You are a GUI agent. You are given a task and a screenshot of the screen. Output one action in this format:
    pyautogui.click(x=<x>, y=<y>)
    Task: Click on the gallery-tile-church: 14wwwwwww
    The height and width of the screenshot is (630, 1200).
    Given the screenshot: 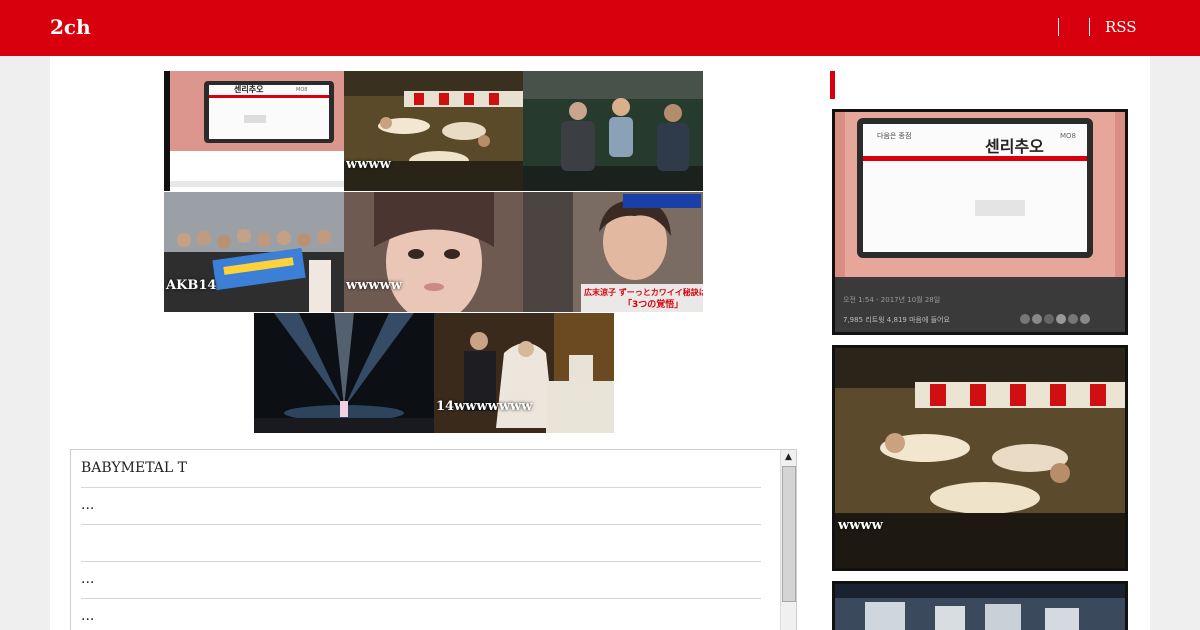 What is the action you would take?
    pyautogui.click(x=524, y=373)
    